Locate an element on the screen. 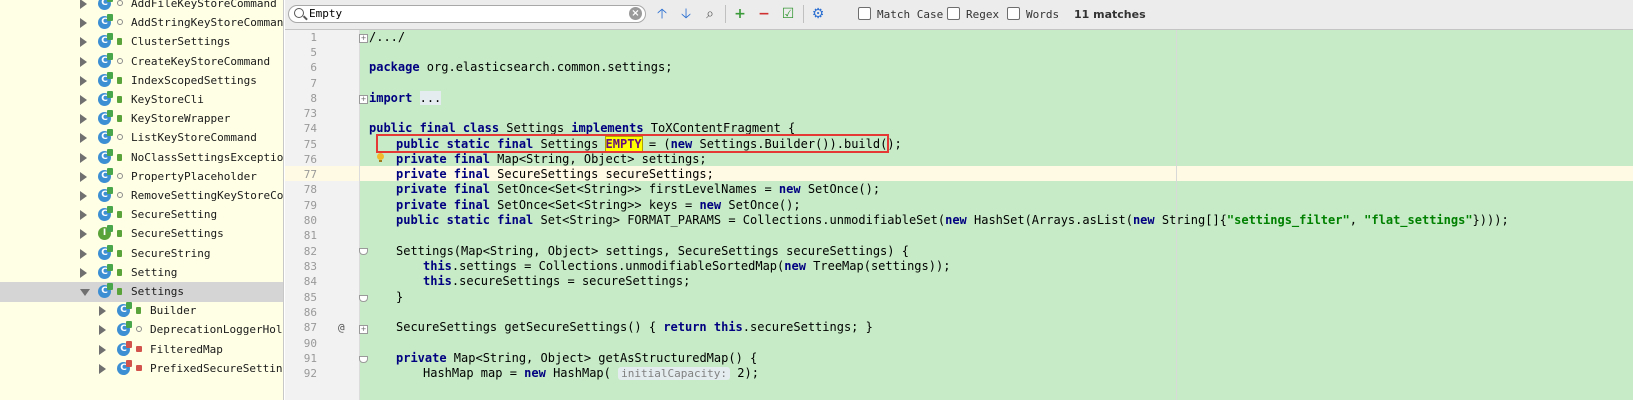 The width and height of the screenshot is (1633, 400). code-text: } is located at coordinates (400, 297).